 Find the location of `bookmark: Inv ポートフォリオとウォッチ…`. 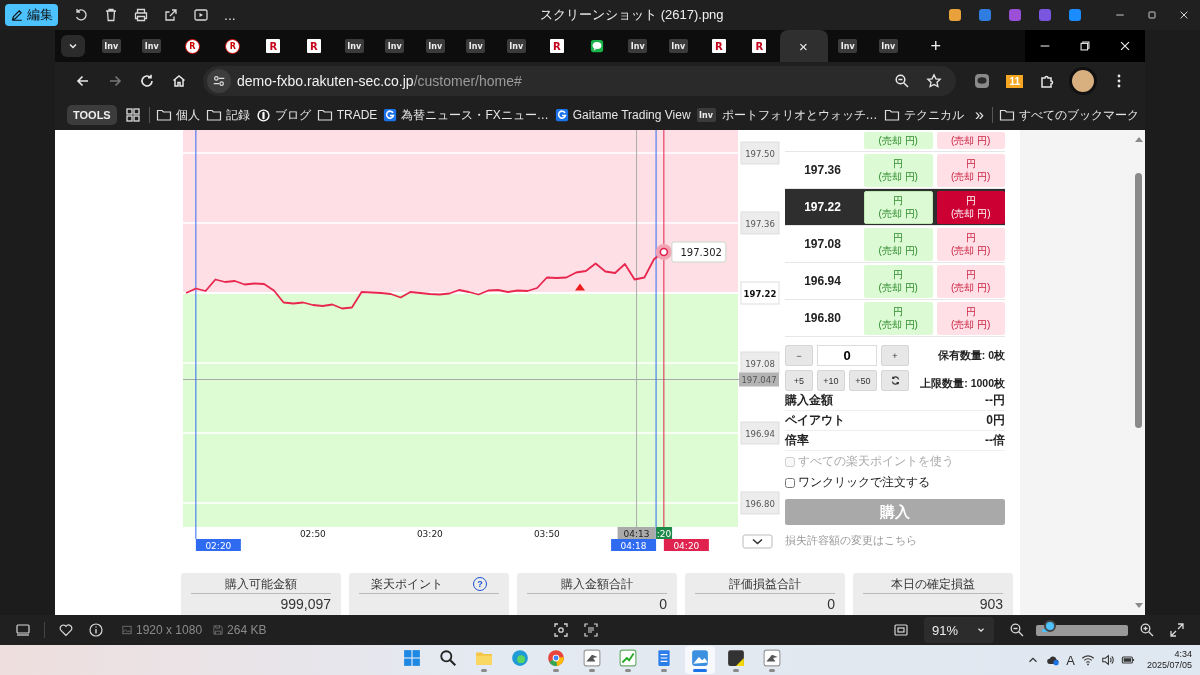

bookmark: Inv ポートフォリオとウォッチ… is located at coordinates (787, 115).